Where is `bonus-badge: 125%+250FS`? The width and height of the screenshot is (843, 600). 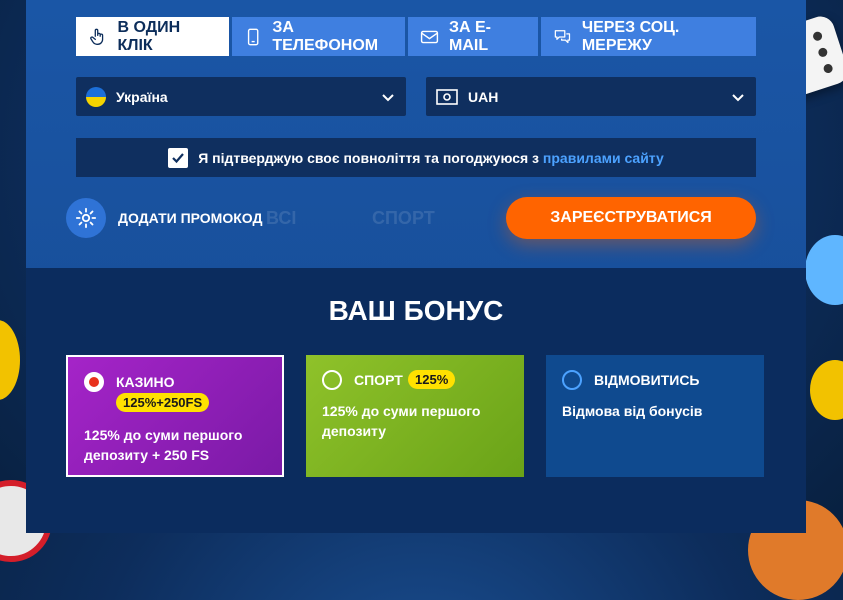
bonus-badge: 125%+250FS is located at coordinates (163, 402).